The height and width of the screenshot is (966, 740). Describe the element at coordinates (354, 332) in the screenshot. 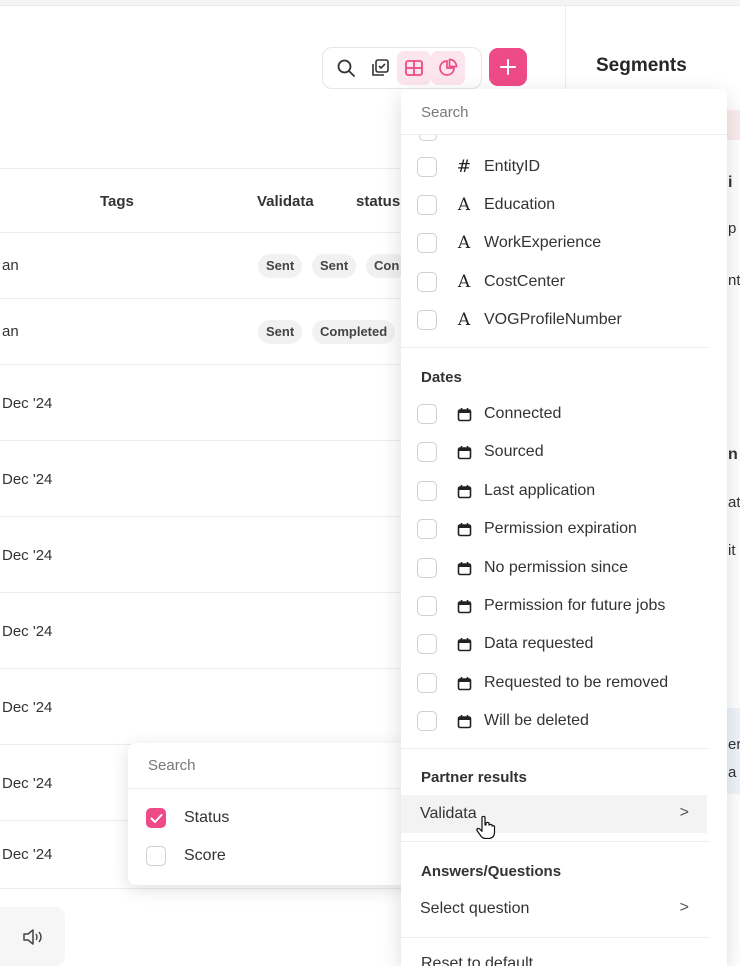

I see `status-badge: Completed` at that location.